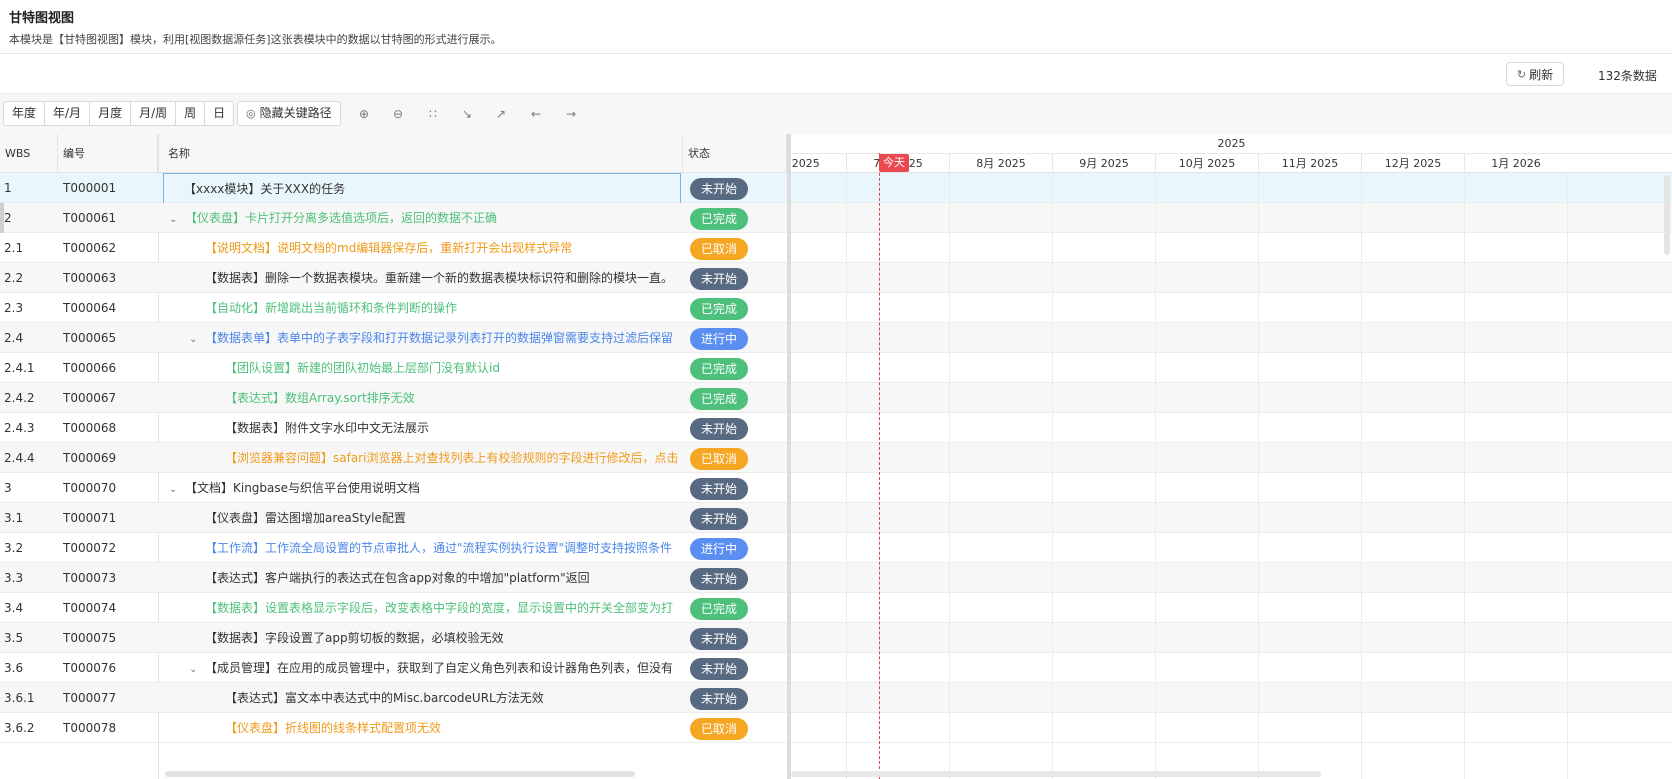 The image size is (1672, 779). I want to click on task-name-cell: 【说明文档】说明文档的md编辑器保存后，重新打开会出现样式异常, so click(422, 248).